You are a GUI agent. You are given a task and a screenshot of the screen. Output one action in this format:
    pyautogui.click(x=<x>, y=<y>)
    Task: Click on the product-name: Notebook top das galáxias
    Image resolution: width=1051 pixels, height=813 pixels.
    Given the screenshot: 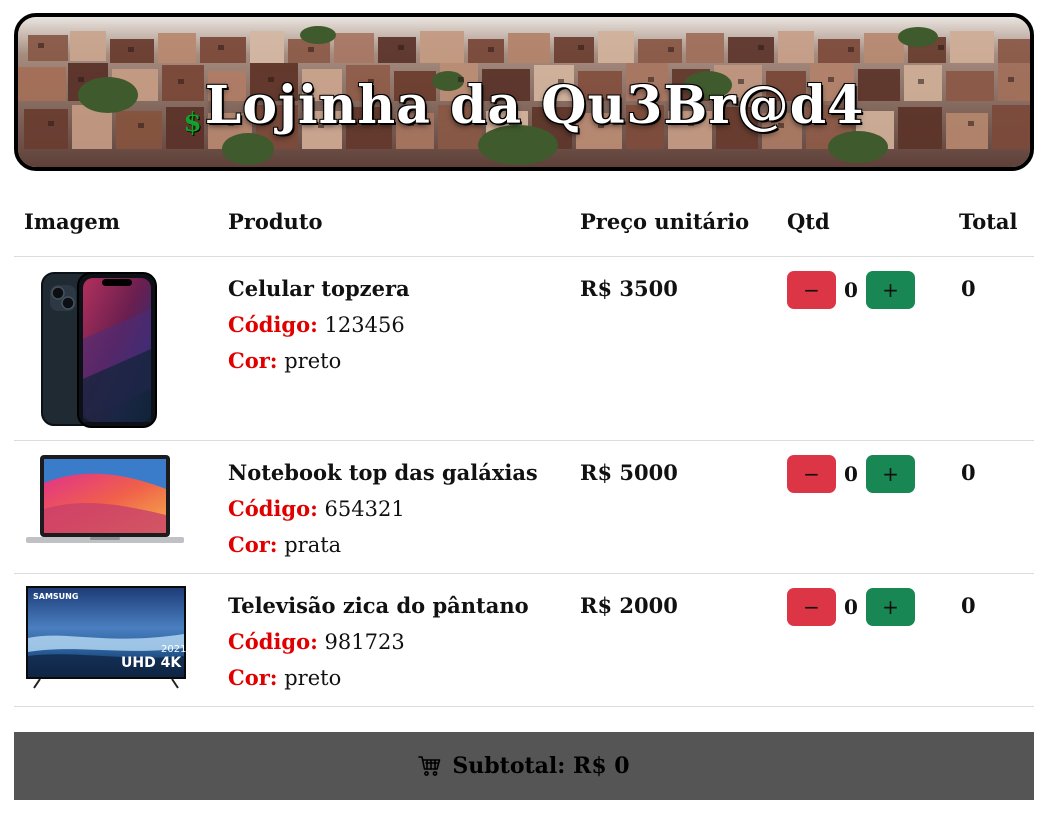 What is the action you would take?
    pyautogui.click(x=383, y=472)
    